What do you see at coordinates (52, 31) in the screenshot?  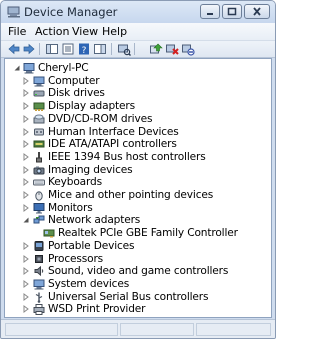 I see `menu-action: Action` at bounding box center [52, 31].